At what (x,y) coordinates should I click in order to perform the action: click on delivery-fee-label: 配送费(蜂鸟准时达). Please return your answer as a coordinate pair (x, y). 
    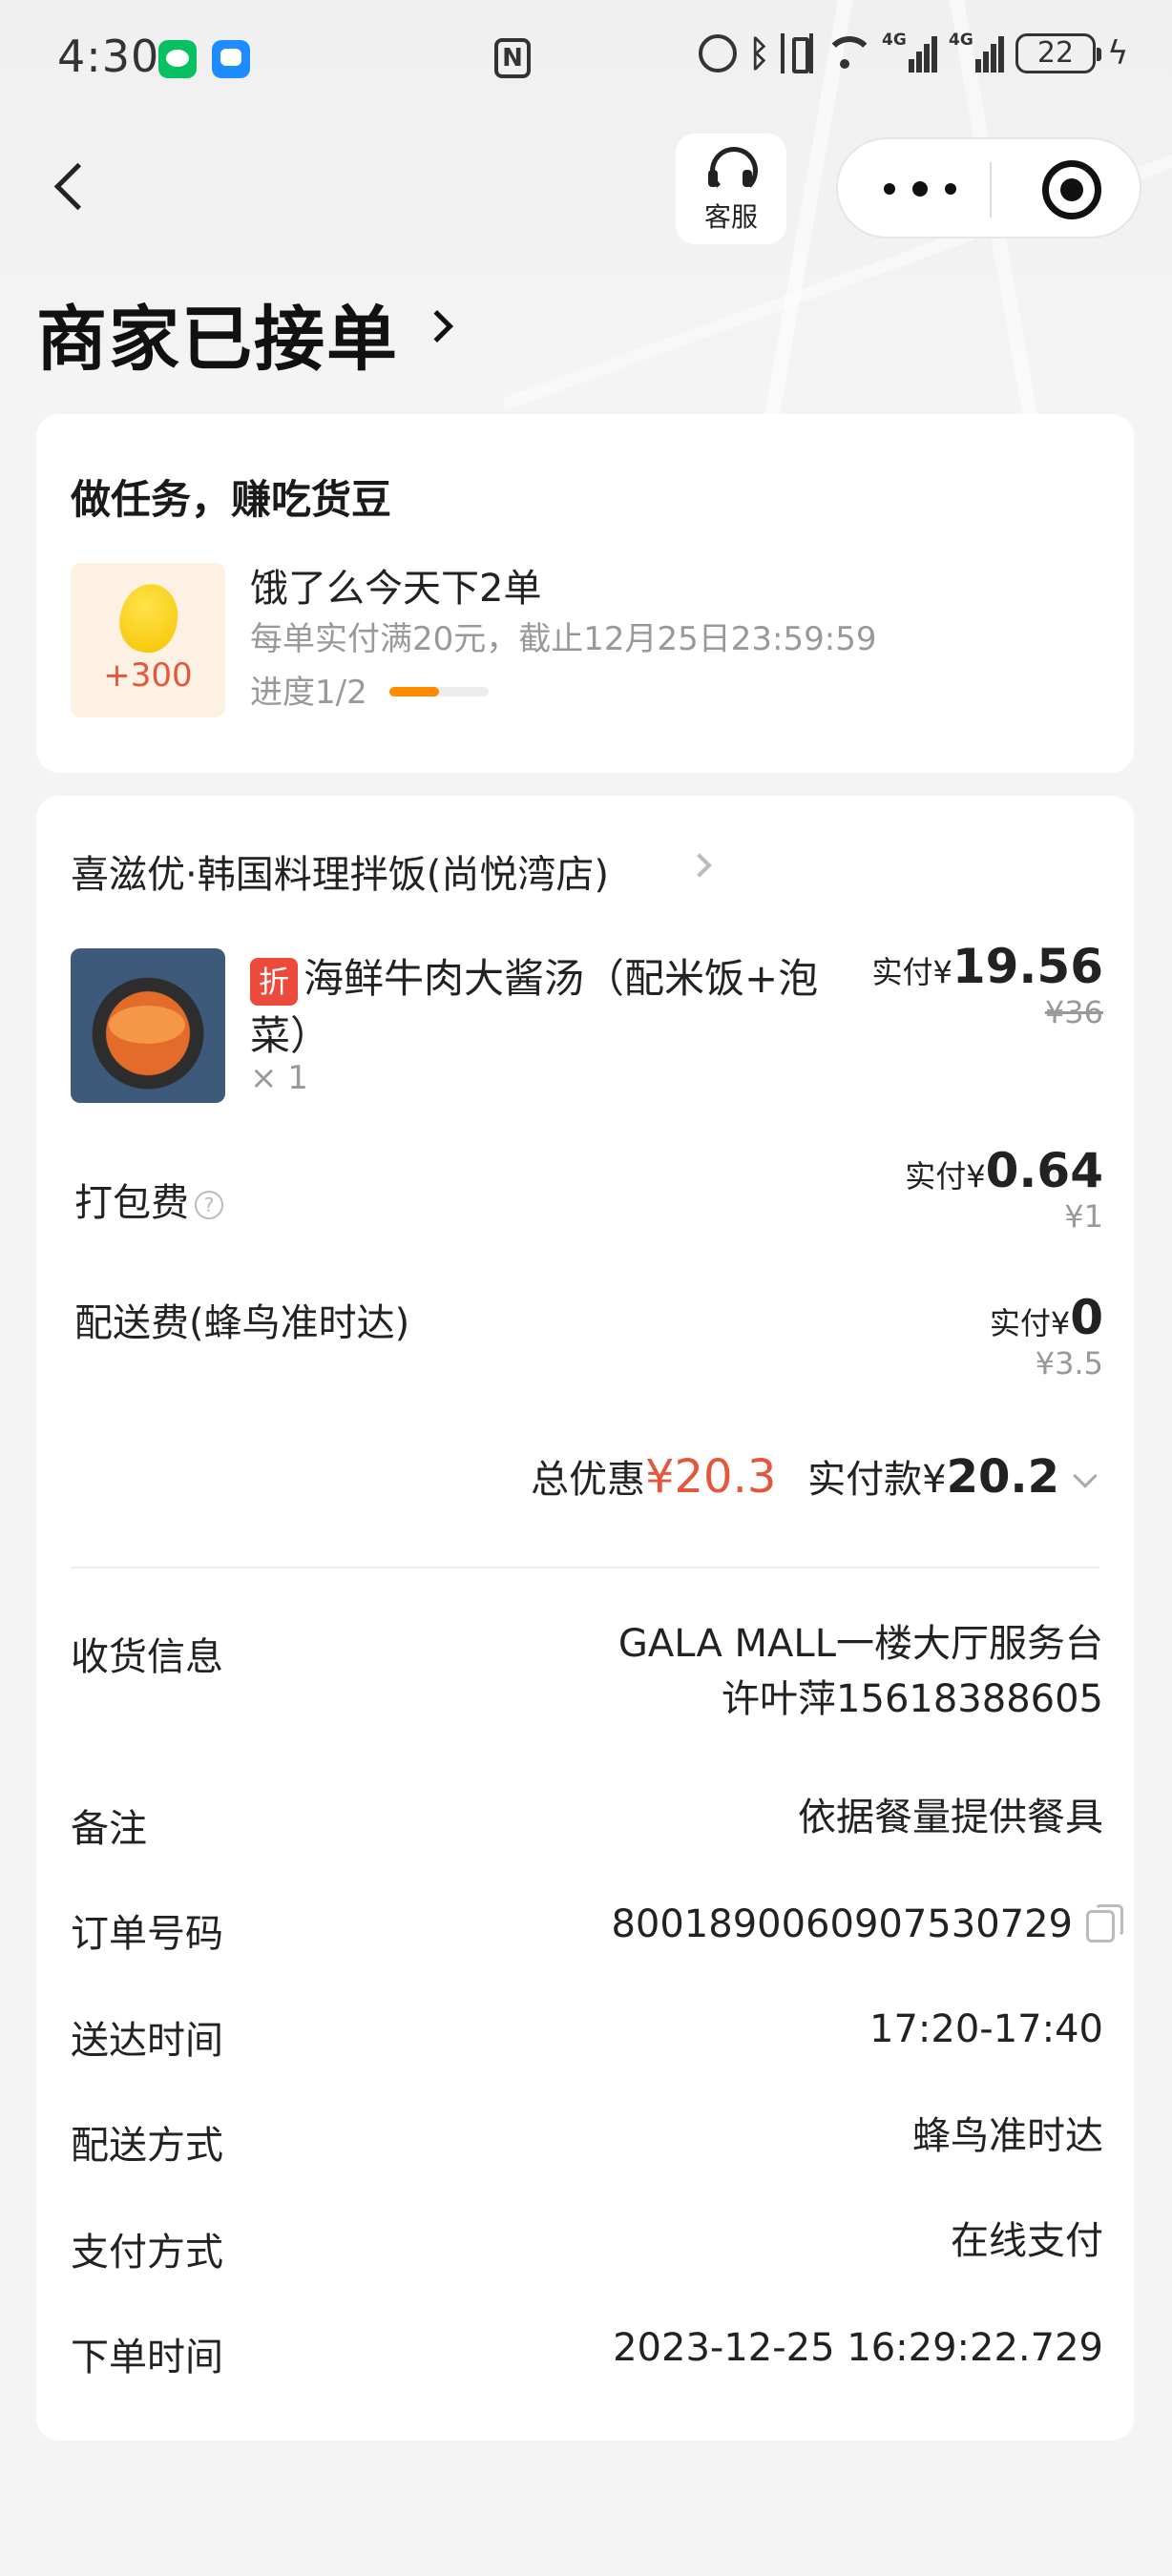
    Looking at the image, I should click on (242, 1323).